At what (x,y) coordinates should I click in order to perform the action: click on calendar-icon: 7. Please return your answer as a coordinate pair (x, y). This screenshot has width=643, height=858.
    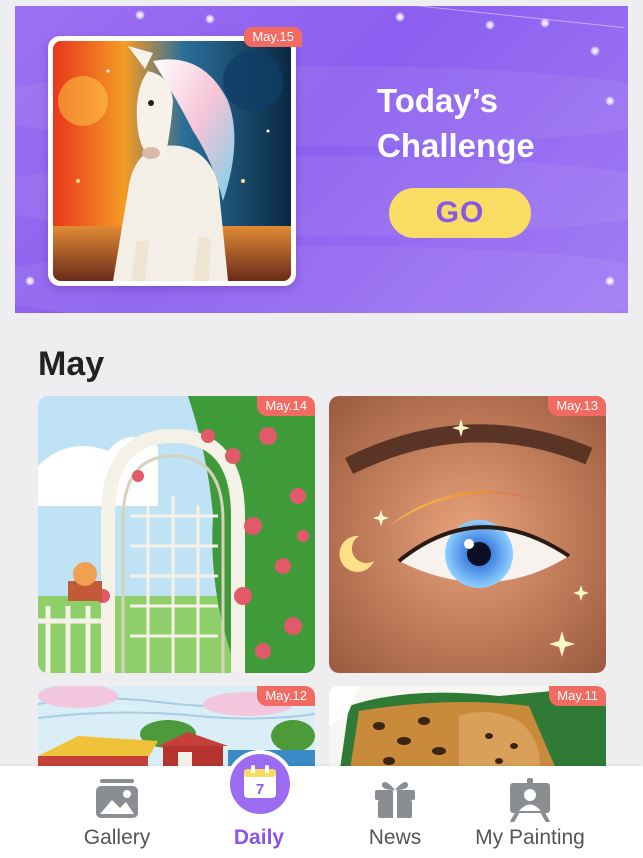
    Looking at the image, I should click on (260, 784).